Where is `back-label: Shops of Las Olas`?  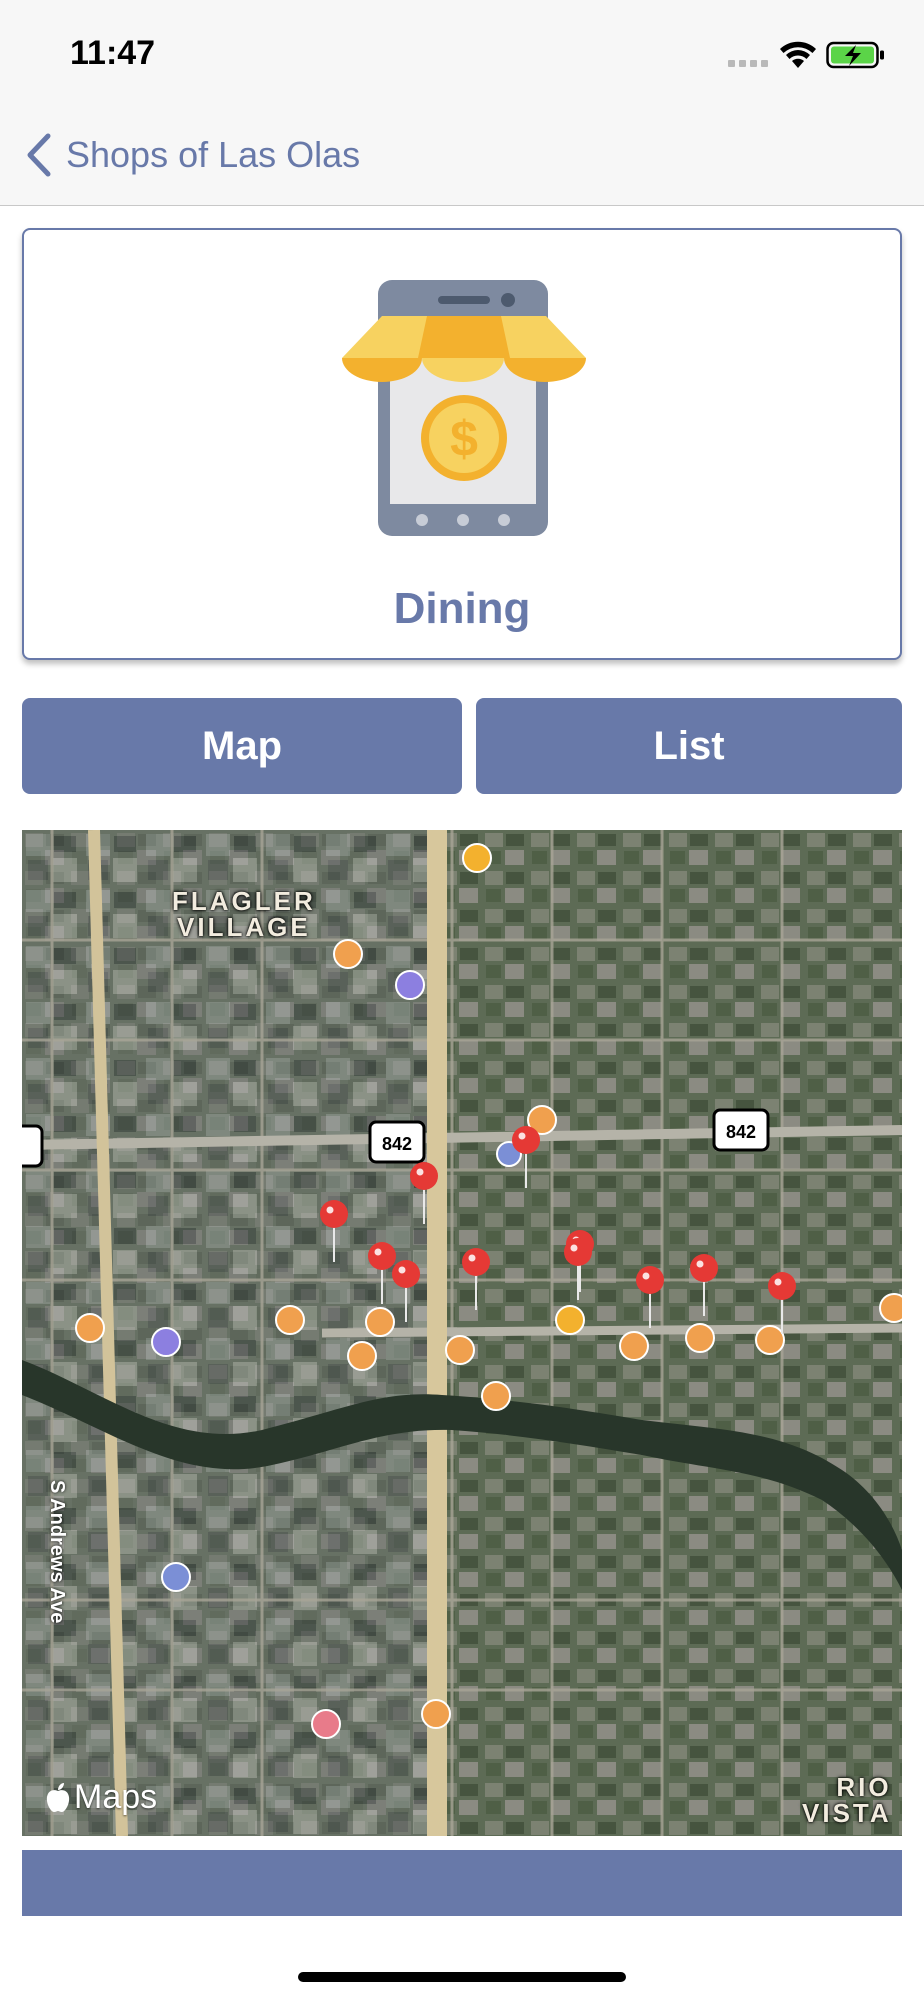
back-label: Shops of Las Olas is located at coordinates (213, 154).